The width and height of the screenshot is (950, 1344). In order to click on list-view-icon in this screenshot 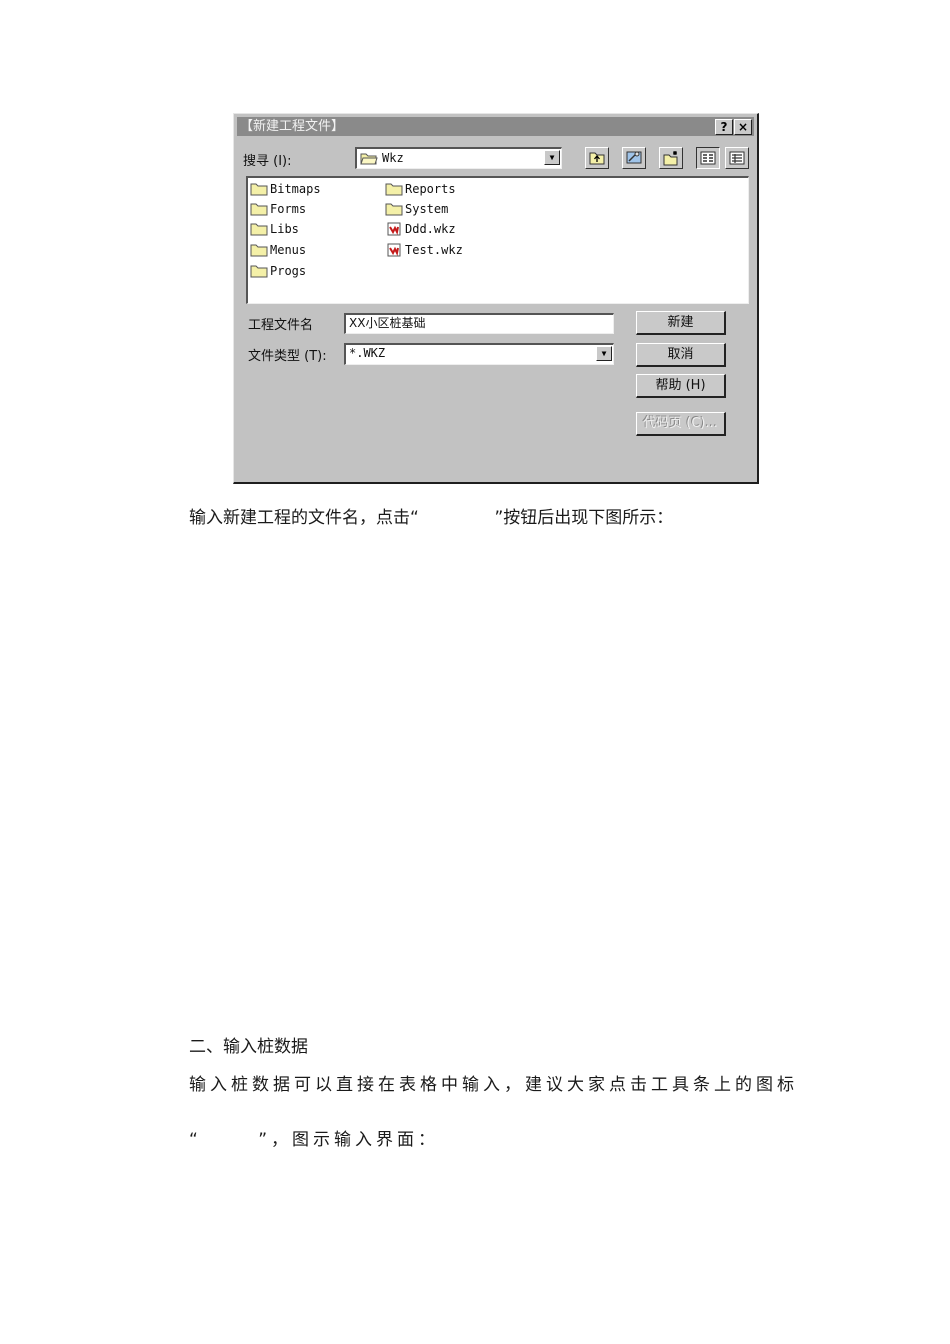, I will do `click(708, 158)`.